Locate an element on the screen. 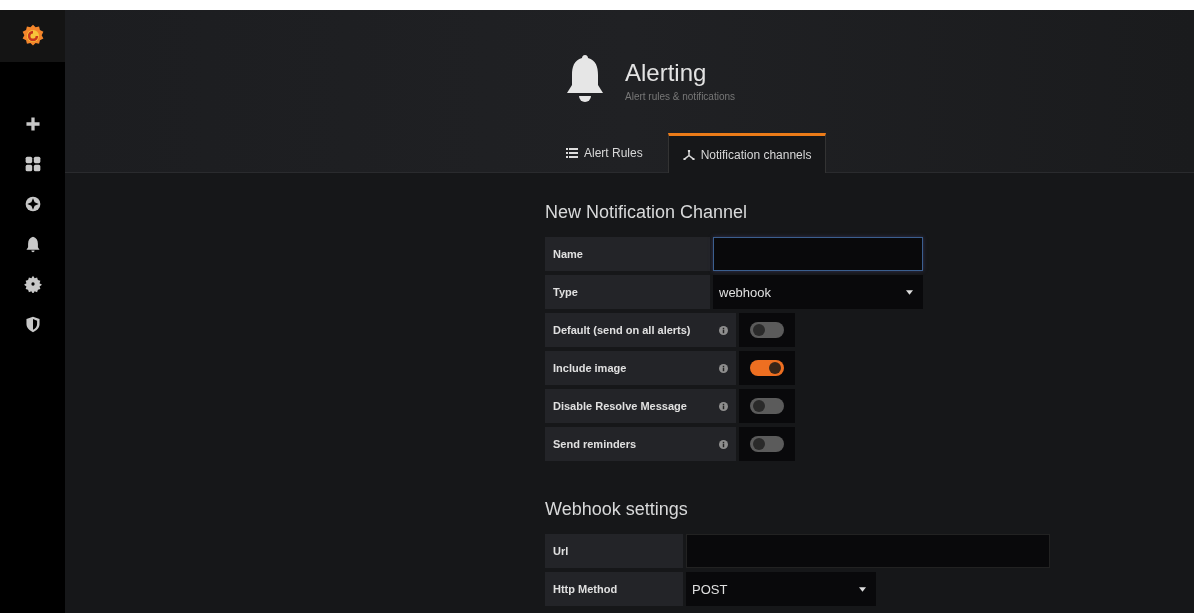  plus-icon is located at coordinates (32, 124).